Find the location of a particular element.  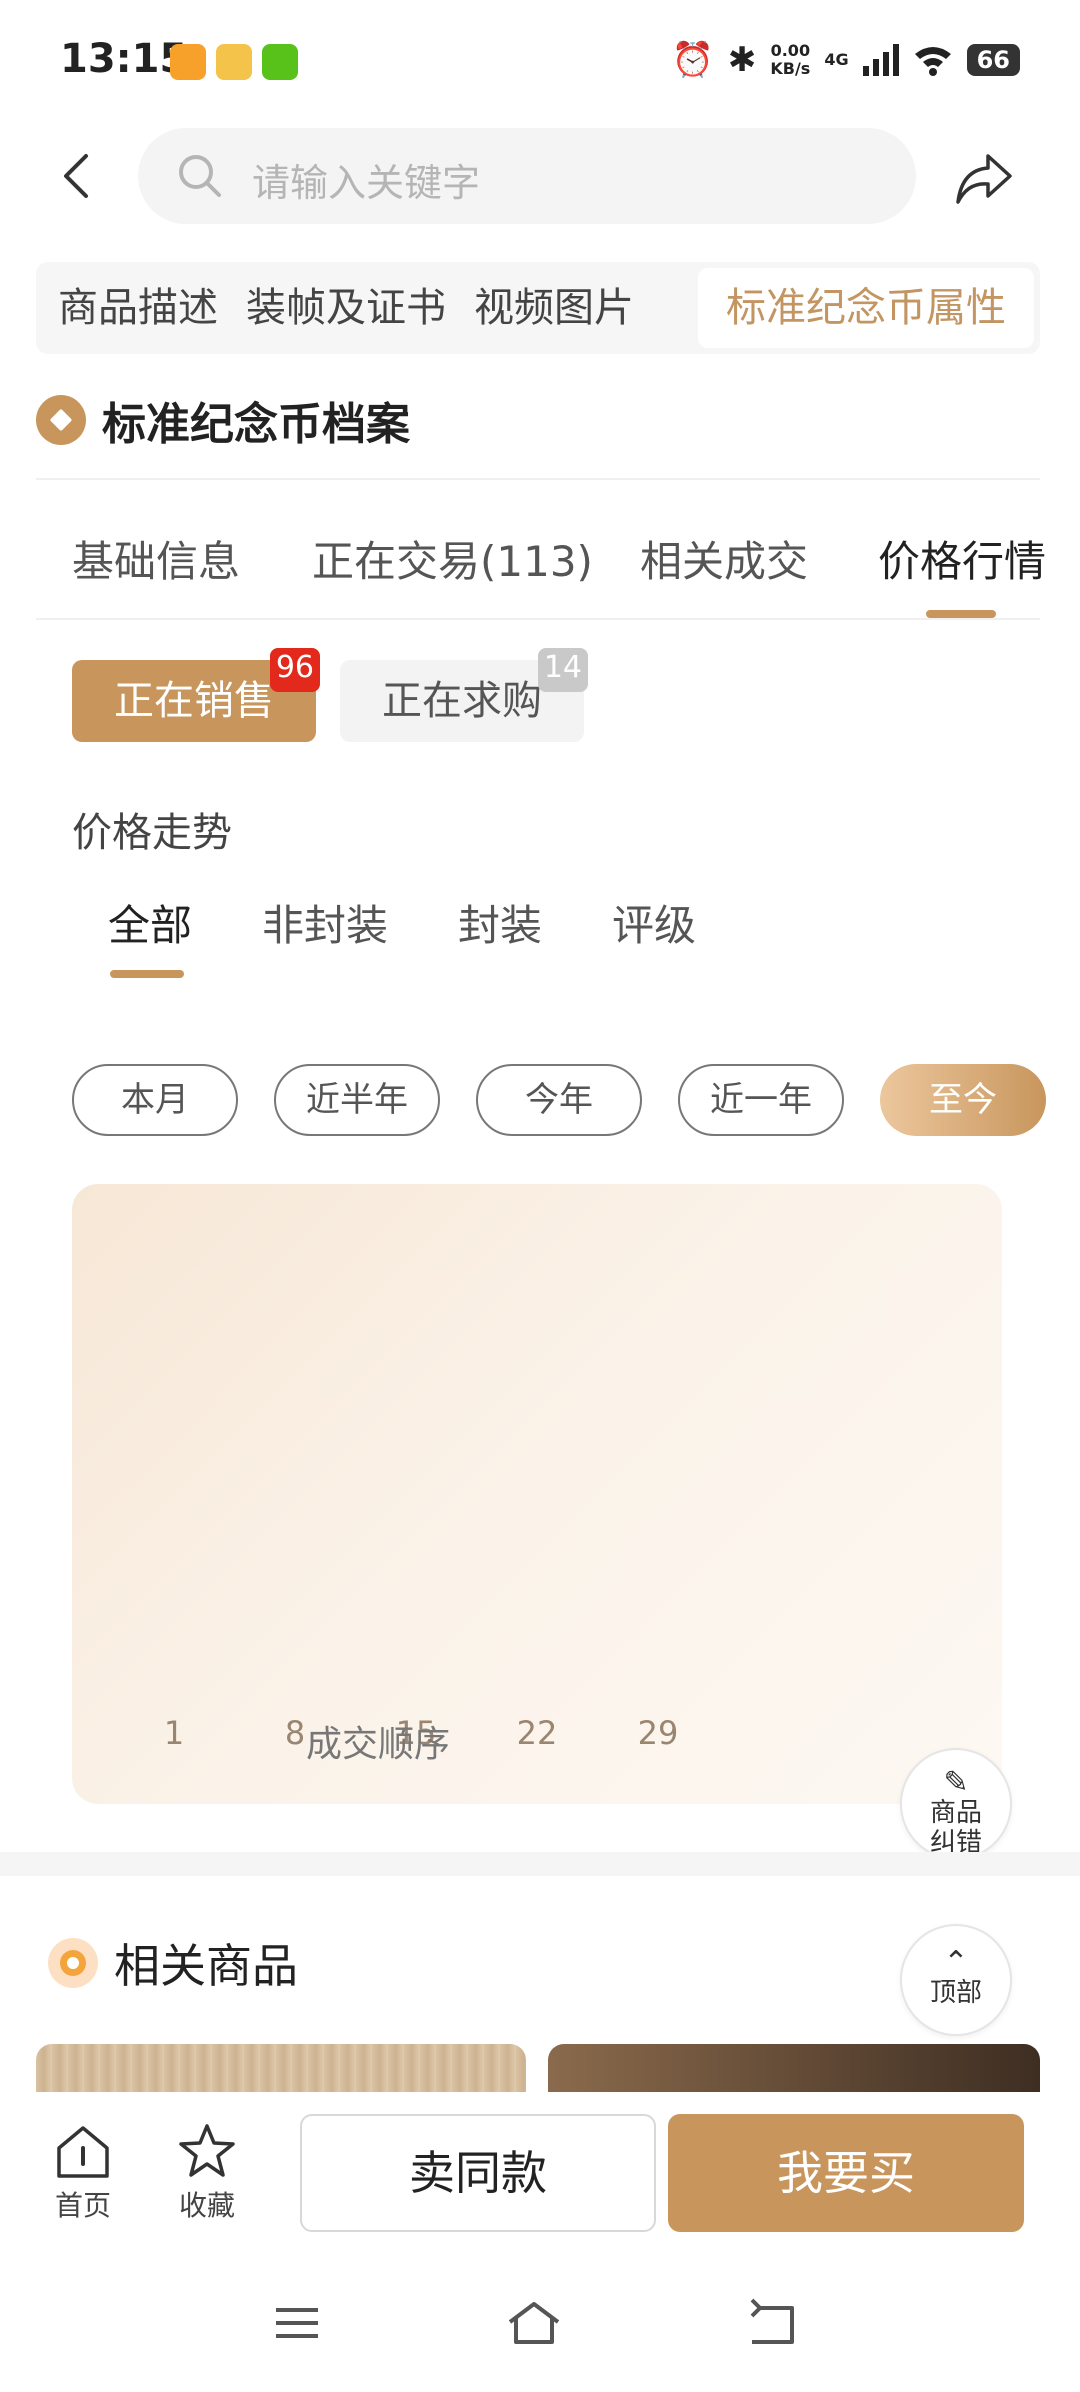

star-icon is located at coordinates (207, 2150).